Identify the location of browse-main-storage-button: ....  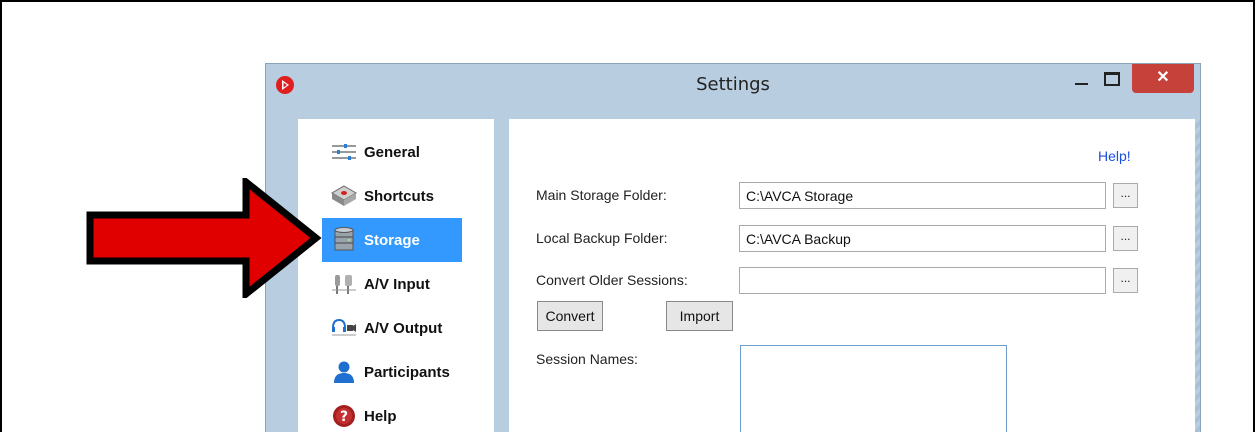
(1125, 195).